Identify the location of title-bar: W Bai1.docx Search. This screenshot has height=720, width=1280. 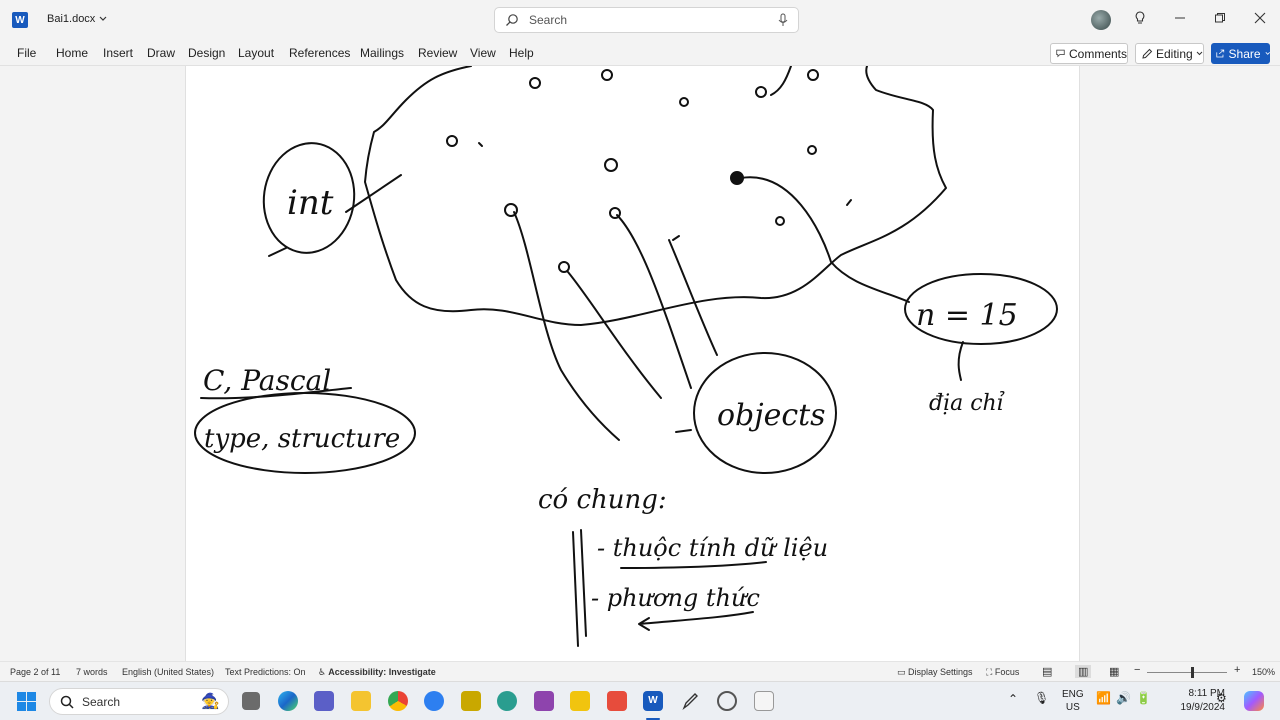
(640, 20).